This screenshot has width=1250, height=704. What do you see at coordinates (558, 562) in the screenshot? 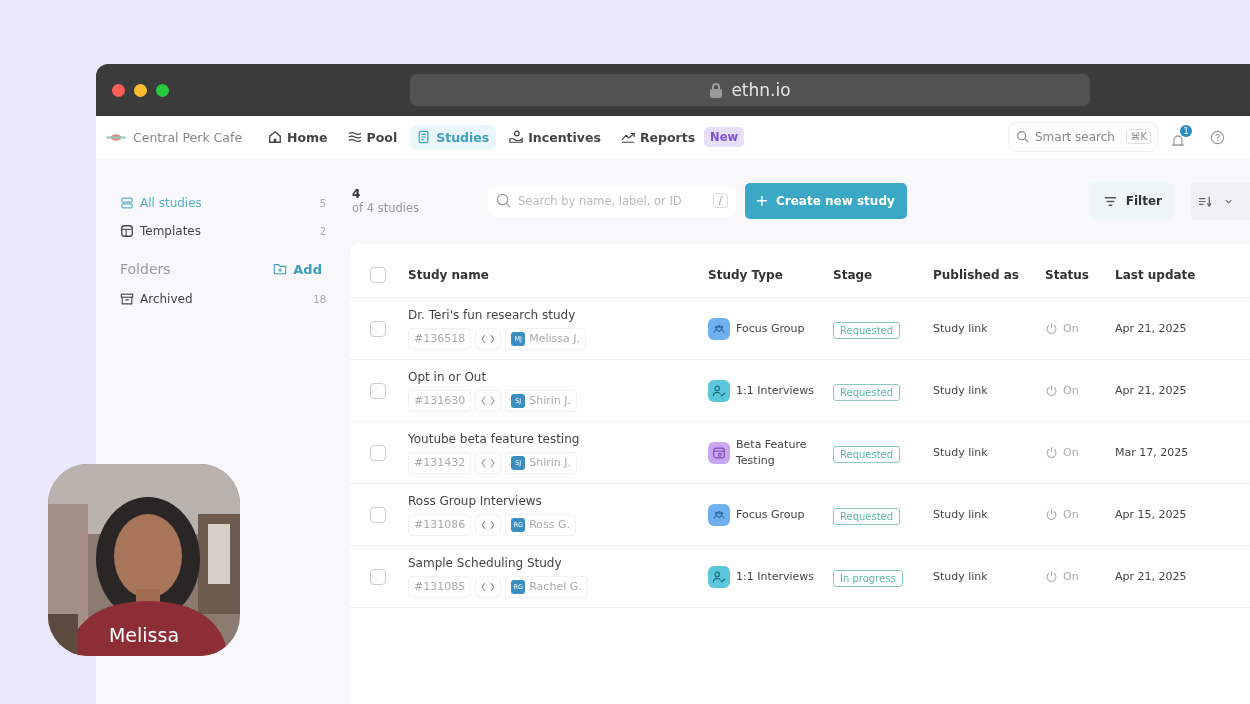
I see `study-name: Sample Scheduling Study` at bounding box center [558, 562].